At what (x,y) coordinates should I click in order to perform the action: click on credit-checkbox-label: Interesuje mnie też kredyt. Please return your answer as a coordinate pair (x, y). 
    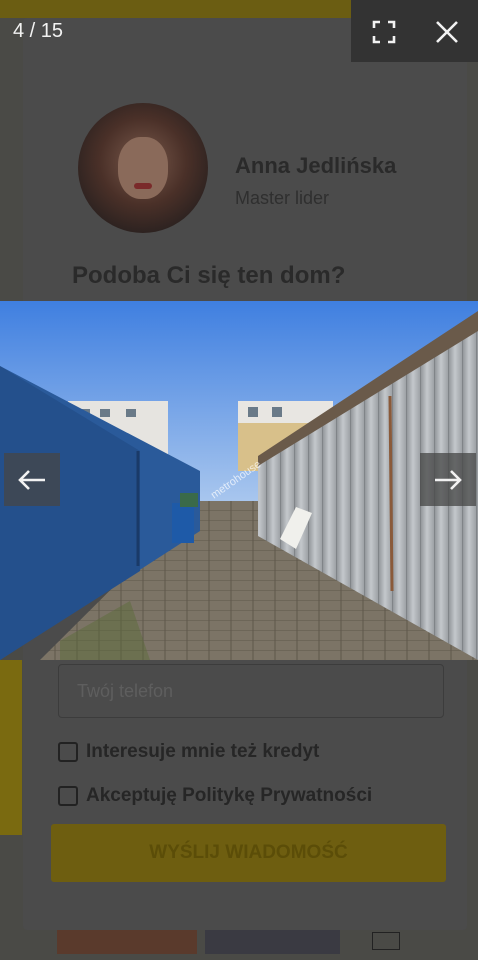
    Looking at the image, I should click on (203, 751).